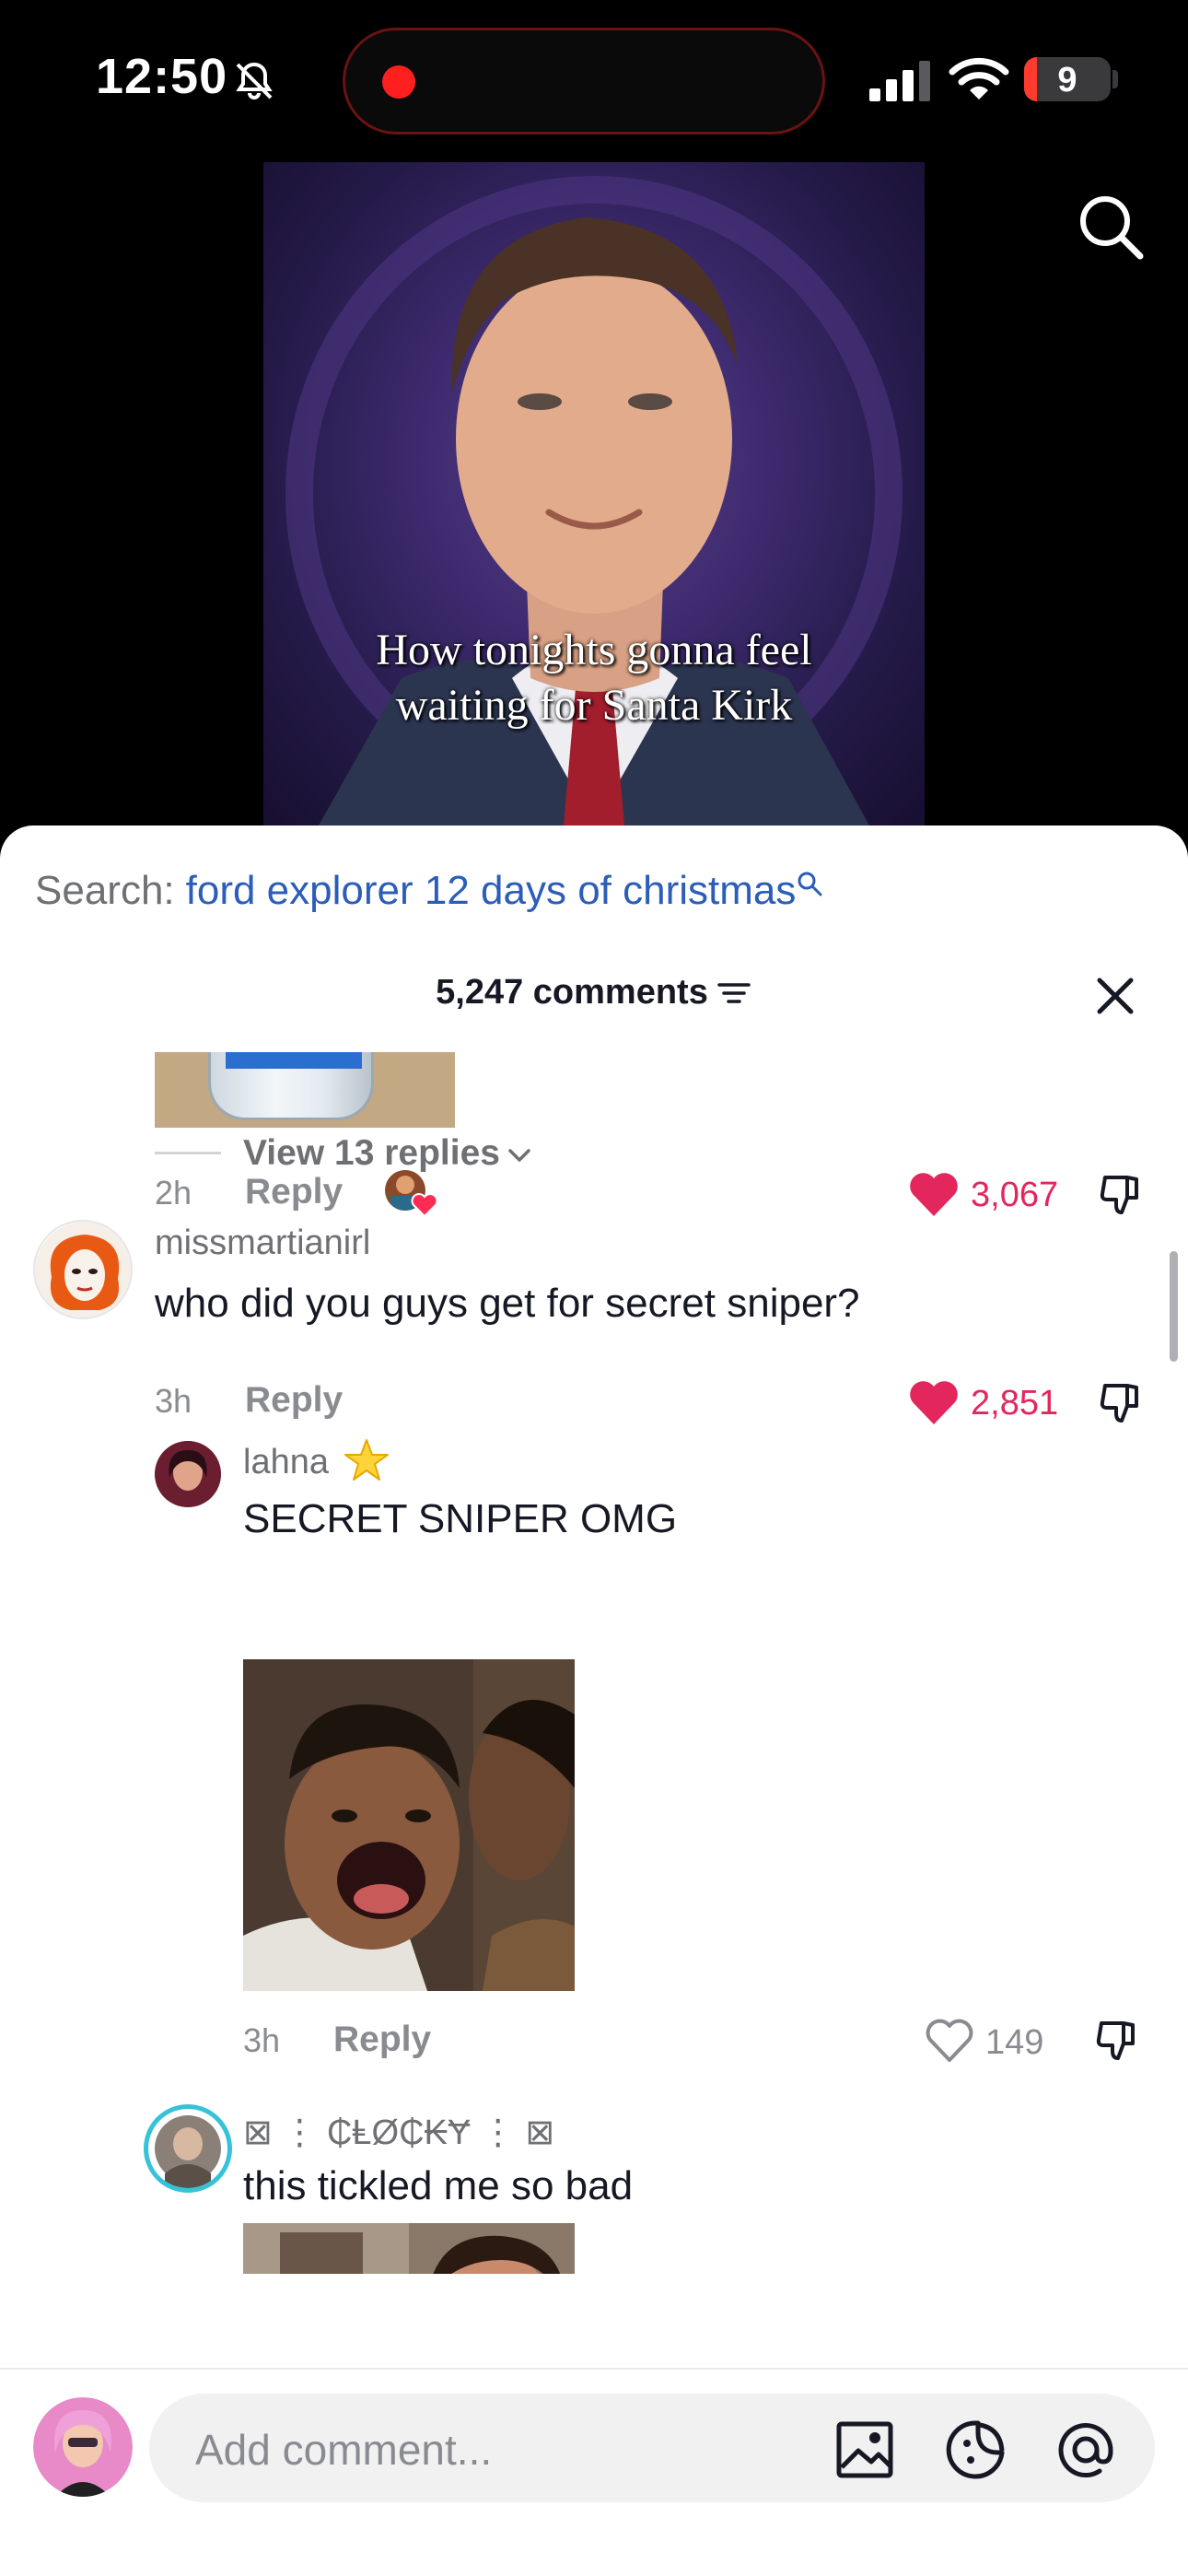 The height and width of the screenshot is (2576, 1188). Describe the element at coordinates (438, 2185) in the screenshot. I see `reply-text: this tickled me so bad` at that location.